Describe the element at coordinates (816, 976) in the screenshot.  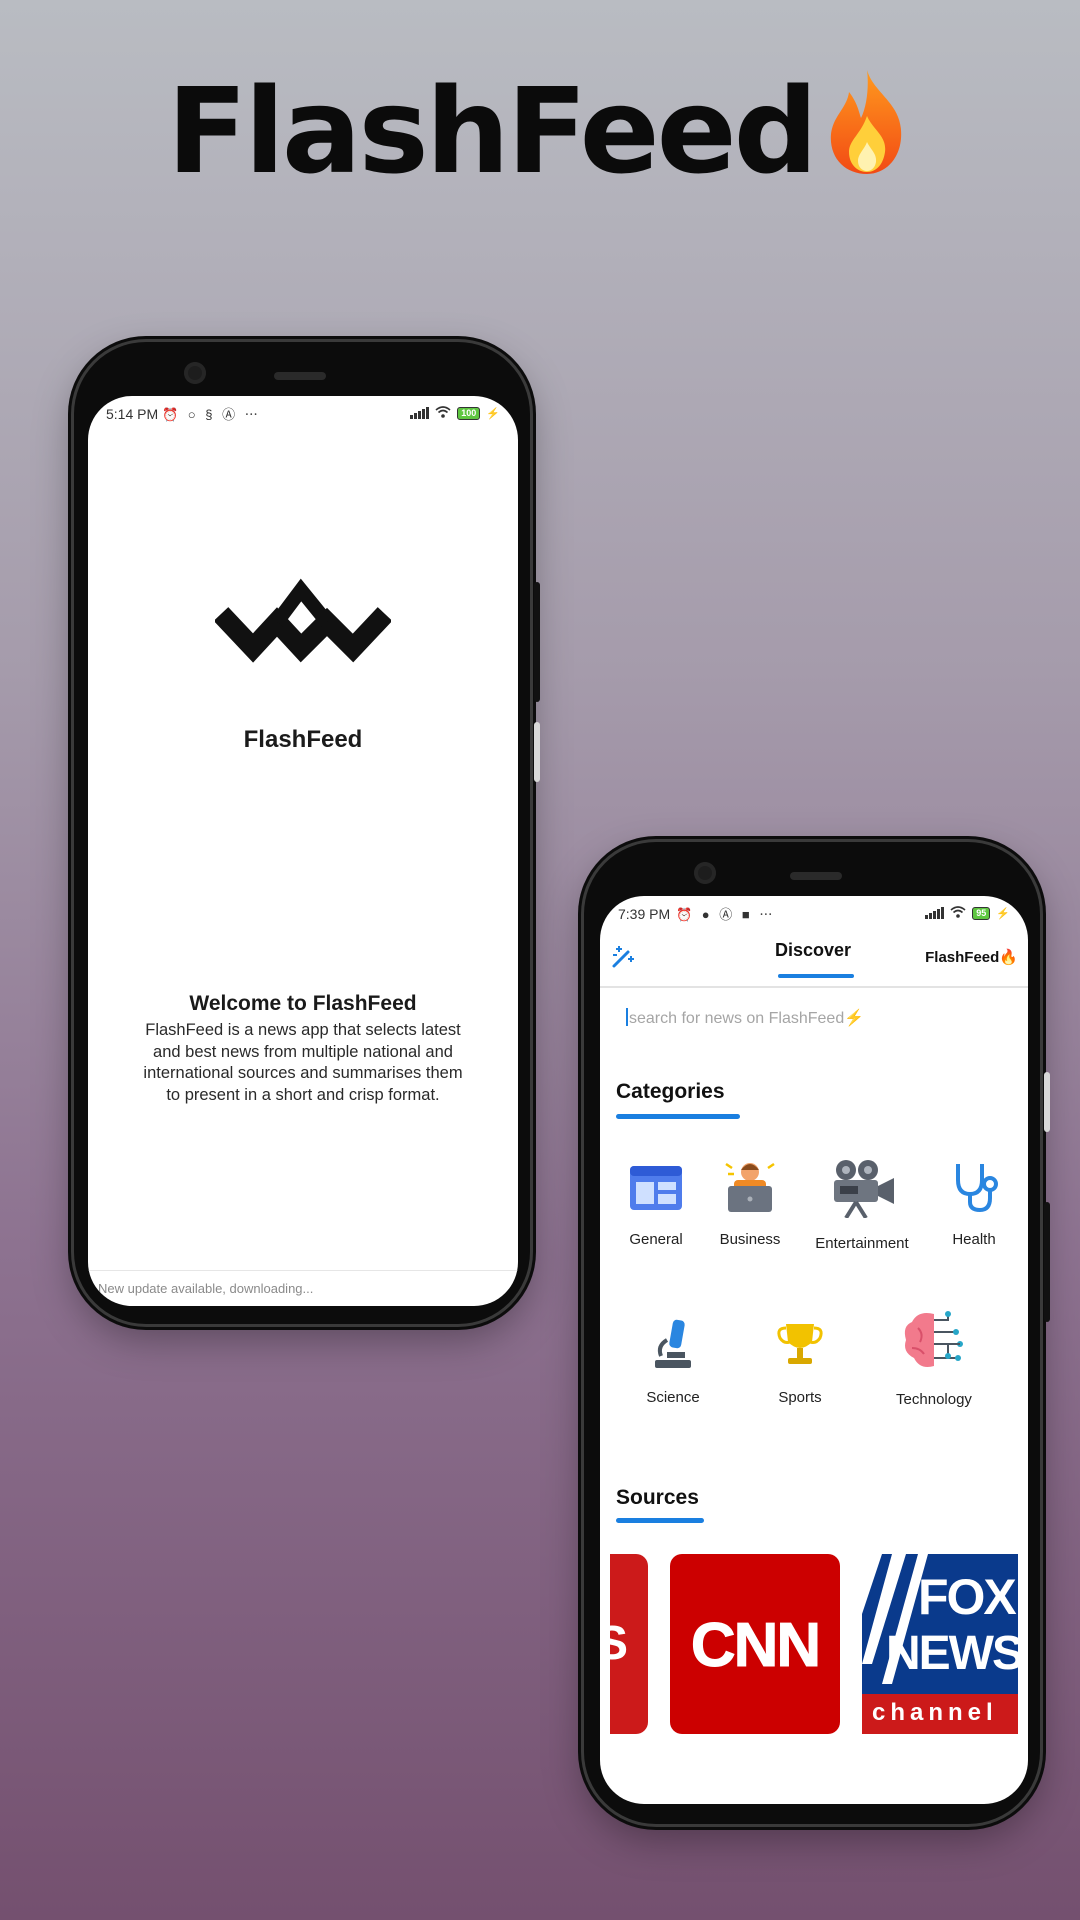
I see `tab-discover-indicator` at that location.